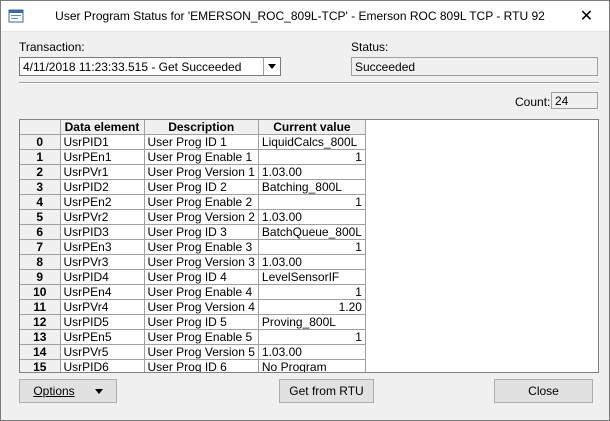 The width and height of the screenshot is (610, 421). I want to click on row-index: 9, so click(40, 277).